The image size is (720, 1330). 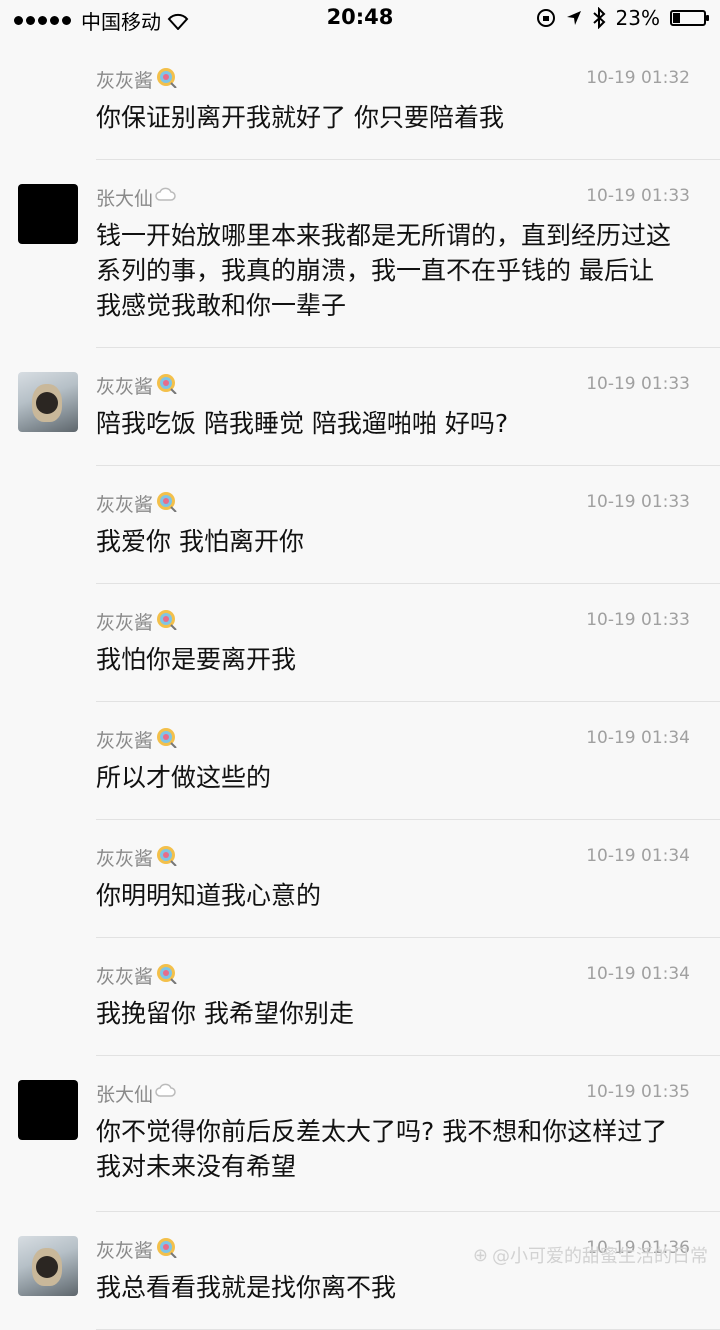 I want to click on battery-level, so click(x=676, y=18).